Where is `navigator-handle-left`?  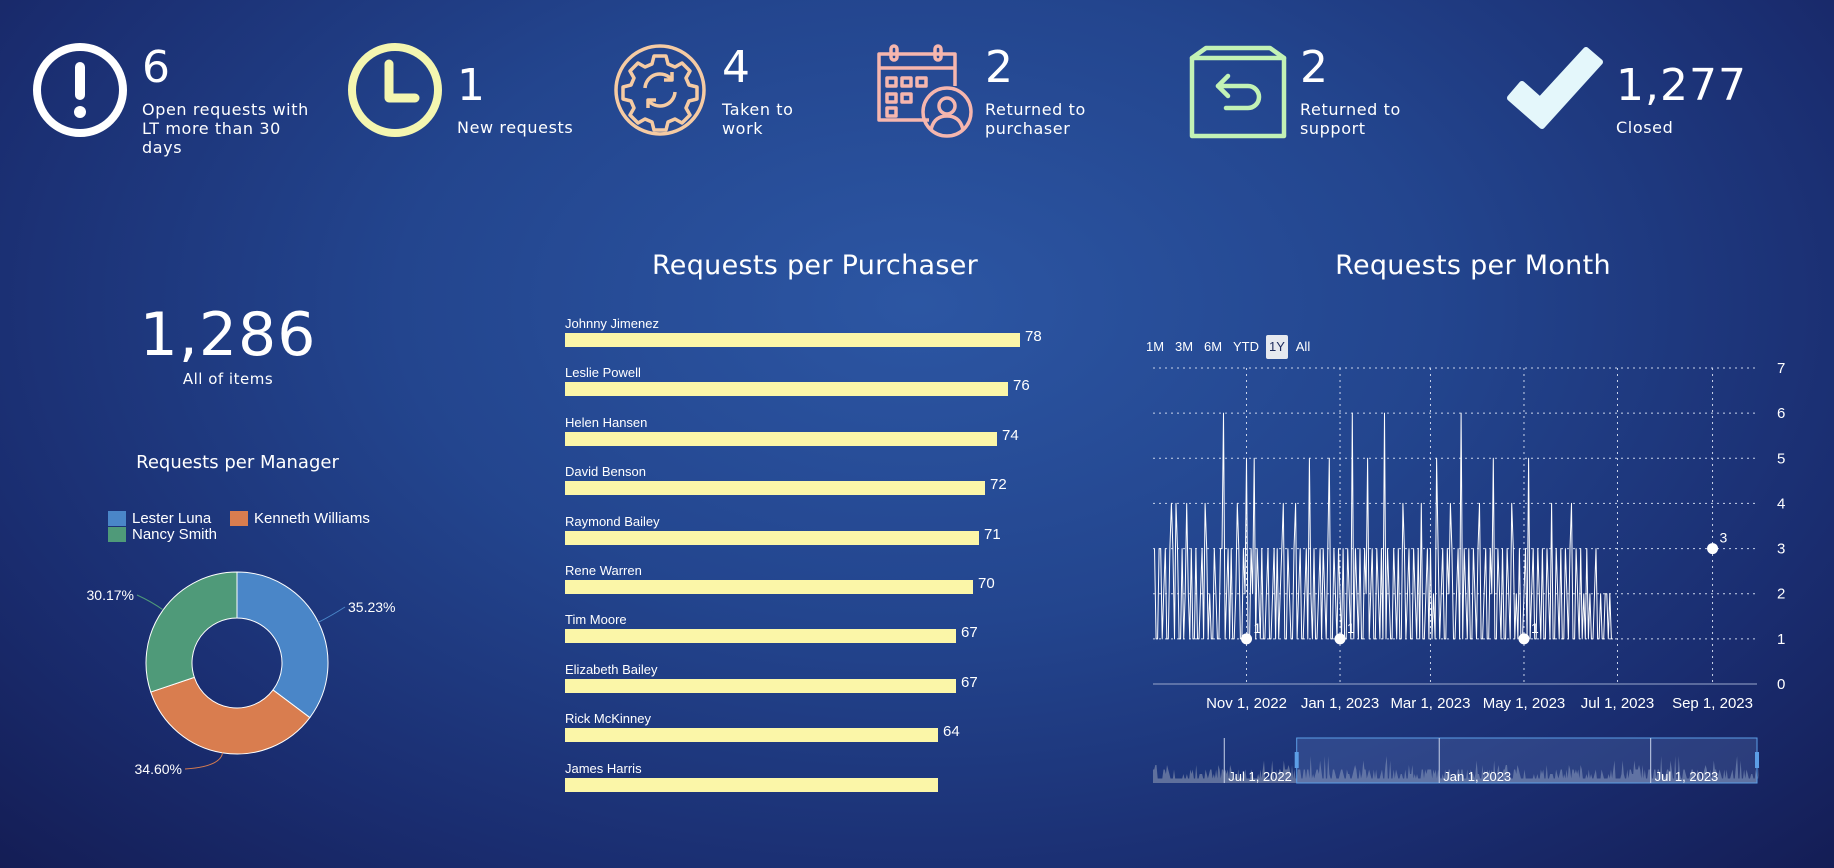 navigator-handle-left is located at coordinates (1296, 760).